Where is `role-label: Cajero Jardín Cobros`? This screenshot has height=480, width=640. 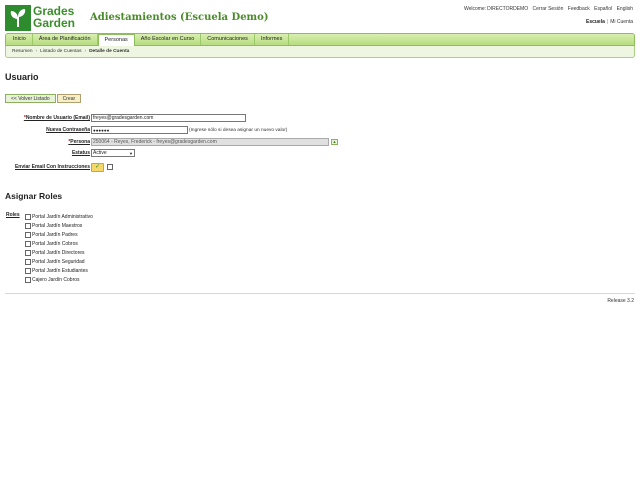 role-label: Cajero Jardín Cobros is located at coordinates (56, 279).